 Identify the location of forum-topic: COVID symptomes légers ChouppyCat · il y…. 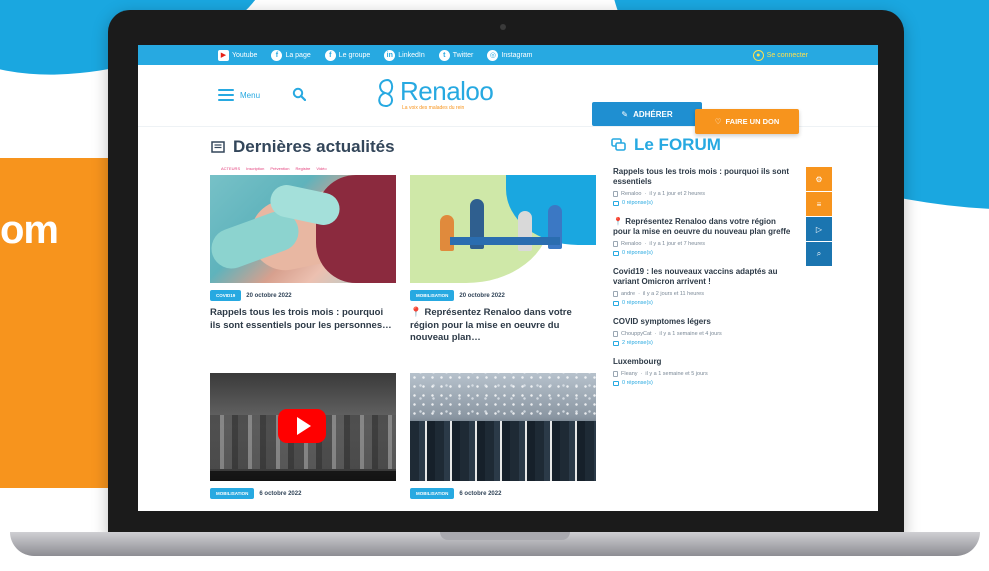
(704, 331).